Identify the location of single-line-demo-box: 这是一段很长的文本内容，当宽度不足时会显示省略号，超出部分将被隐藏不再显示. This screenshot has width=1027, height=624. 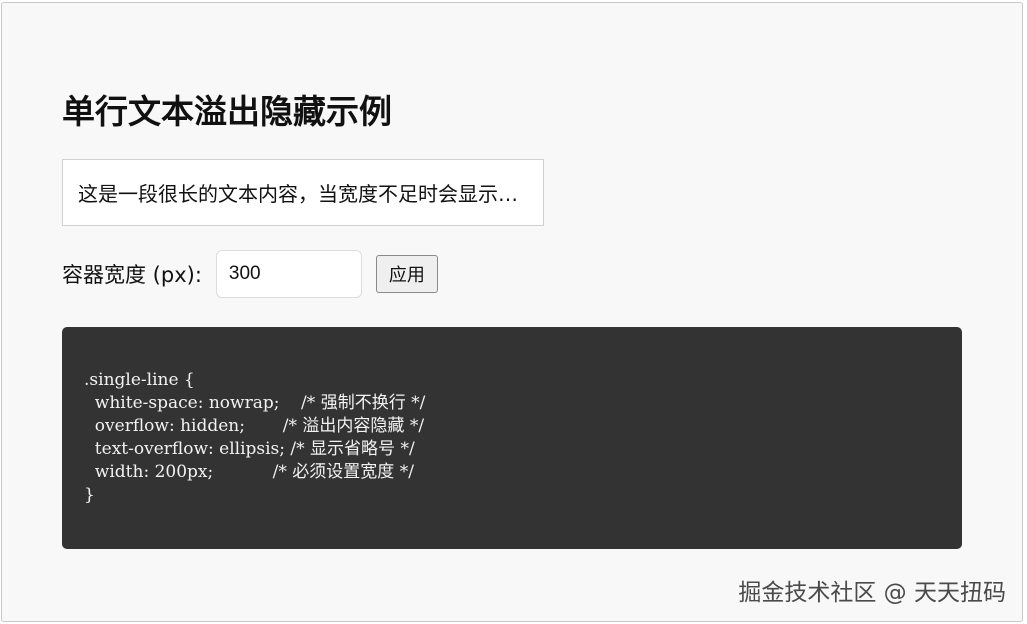
(303, 192).